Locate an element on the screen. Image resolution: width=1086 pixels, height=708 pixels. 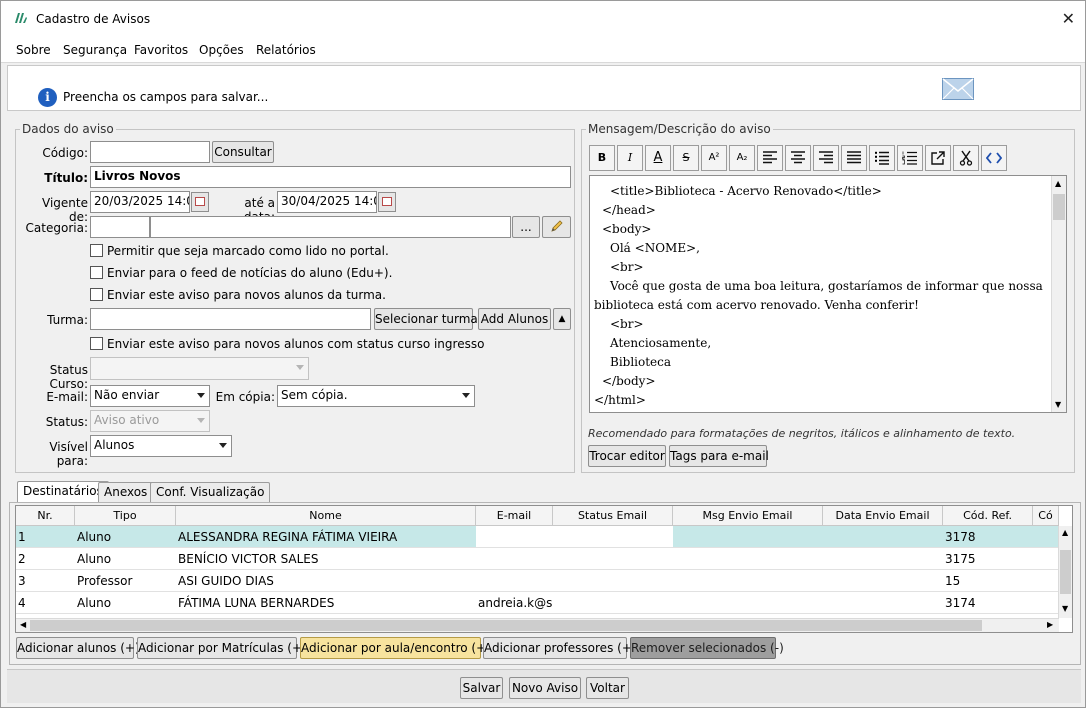
scroll-down-icon: ▼ is located at coordinates (1065, 608).